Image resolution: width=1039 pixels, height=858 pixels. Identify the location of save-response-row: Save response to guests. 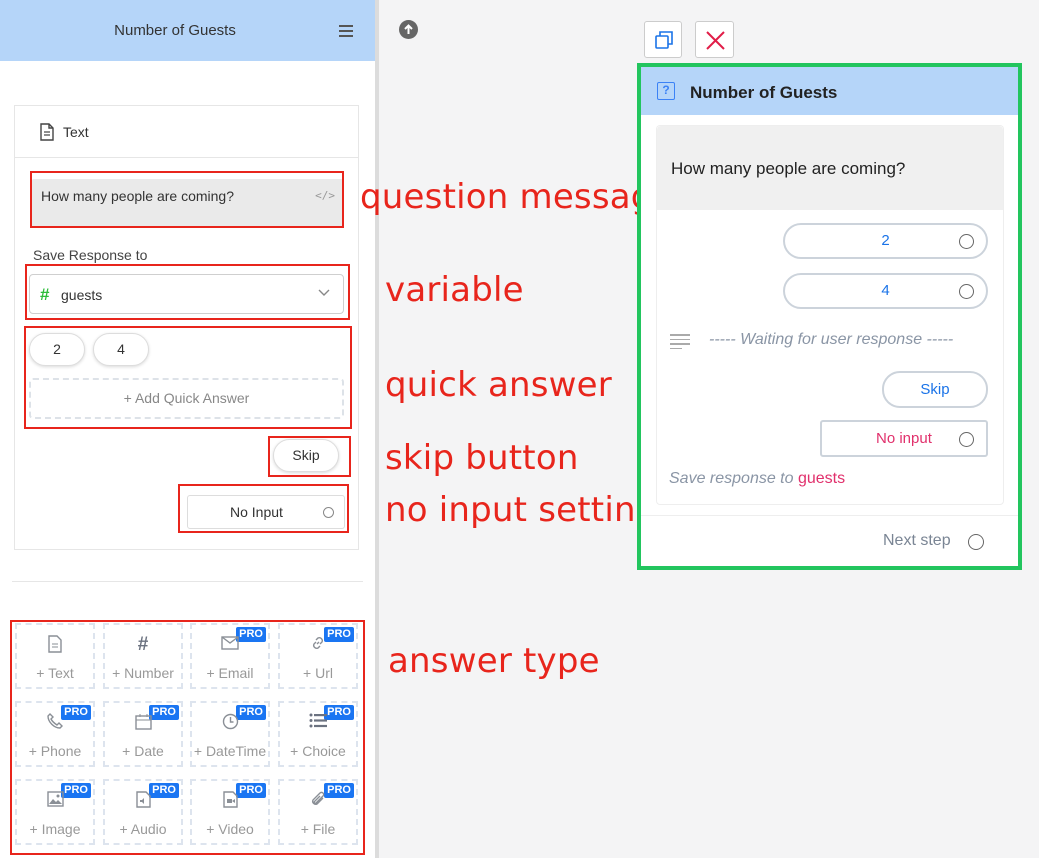
(757, 479).